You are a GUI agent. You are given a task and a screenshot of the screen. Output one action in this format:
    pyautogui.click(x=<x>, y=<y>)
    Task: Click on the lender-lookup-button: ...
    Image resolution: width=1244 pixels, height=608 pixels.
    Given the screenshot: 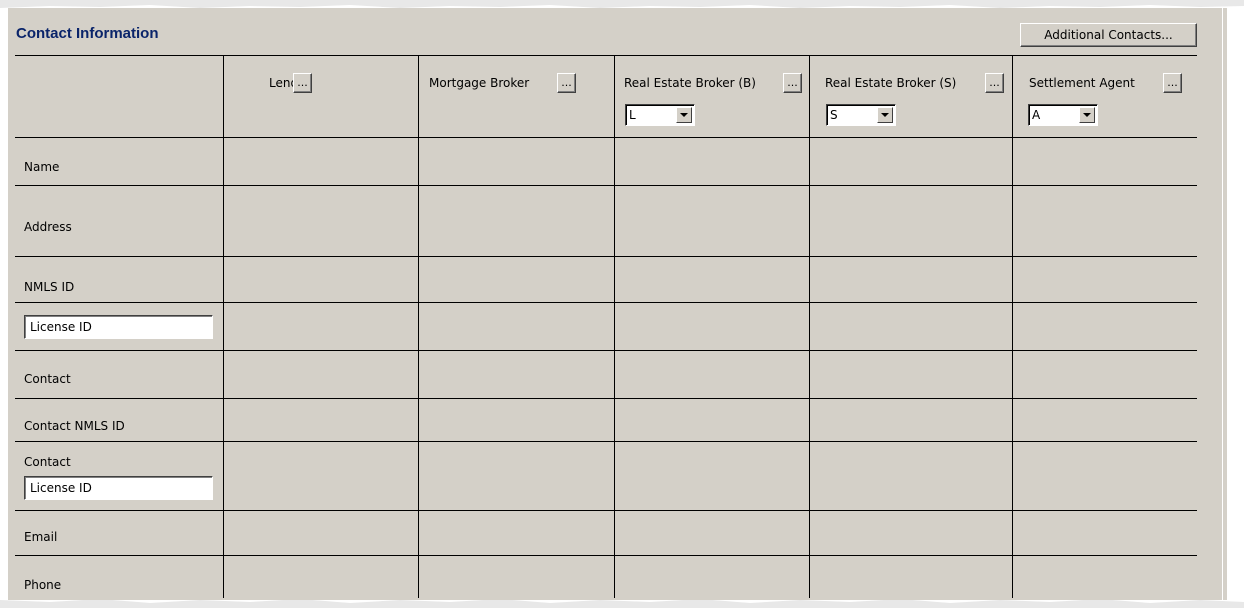 What is the action you would take?
    pyautogui.click(x=302, y=83)
    